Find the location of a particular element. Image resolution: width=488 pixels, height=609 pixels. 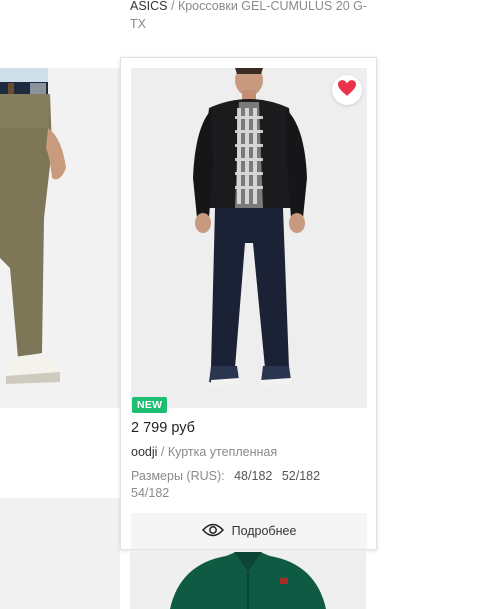

details-label: Подробнее is located at coordinates (264, 531).